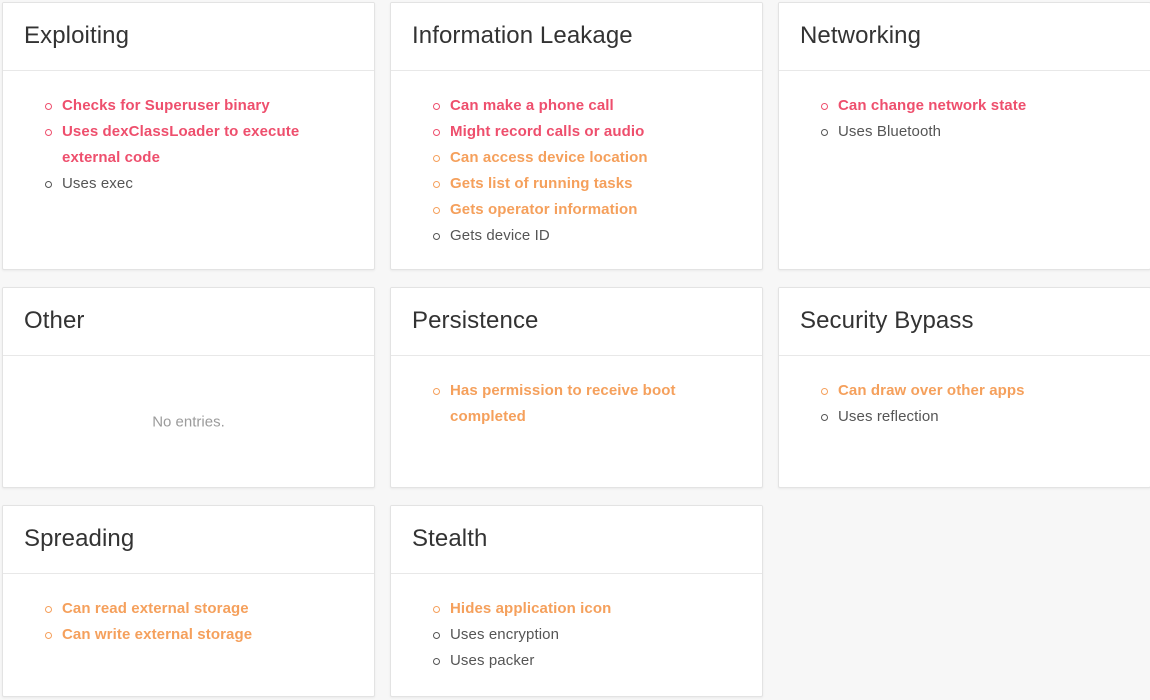  I want to click on behavior-card-other: Other No entries., so click(188, 387).